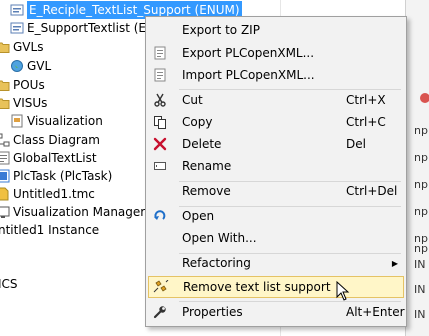 This screenshot has height=336, width=429. What do you see at coordinates (160, 166) in the screenshot?
I see `rename-icon` at bounding box center [160, 166].